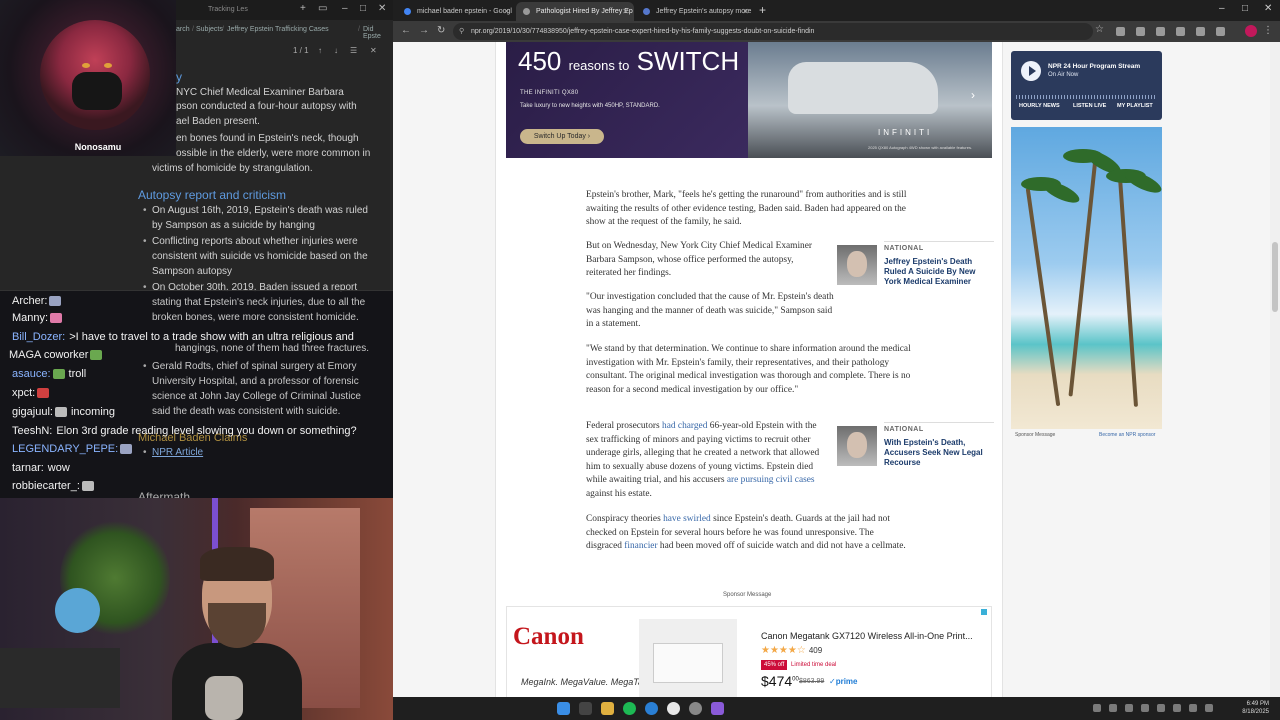 The height and width of the screenshot is (720, 1280). What do you see at coordinates (1275, 277) in the screenshot?
I see `scrollbar-thumb` at bounding box center [1275, 277].